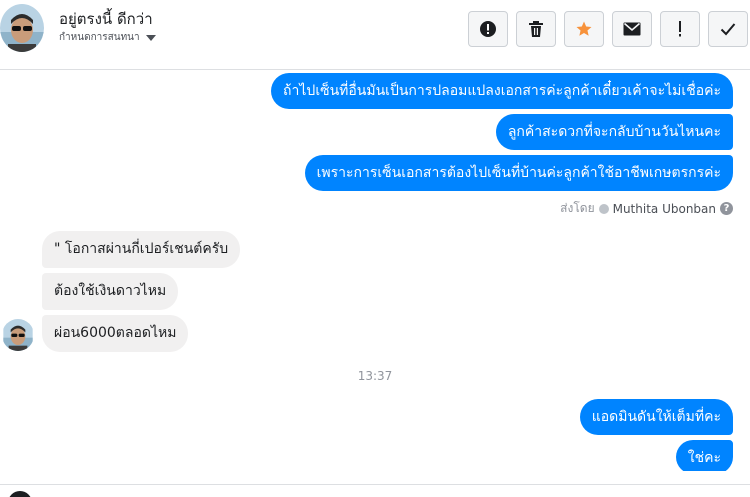 The width and height of the screenshot is (750, 497). I want to click on contact-avatar, so click(22, 28).